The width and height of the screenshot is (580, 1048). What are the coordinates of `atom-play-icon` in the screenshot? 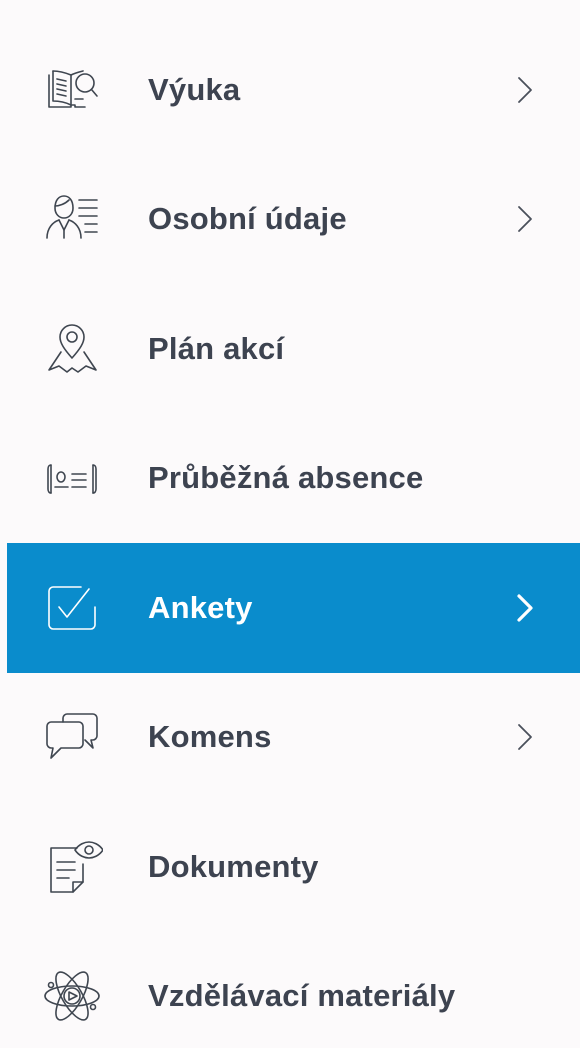 It's located at (72, 996).